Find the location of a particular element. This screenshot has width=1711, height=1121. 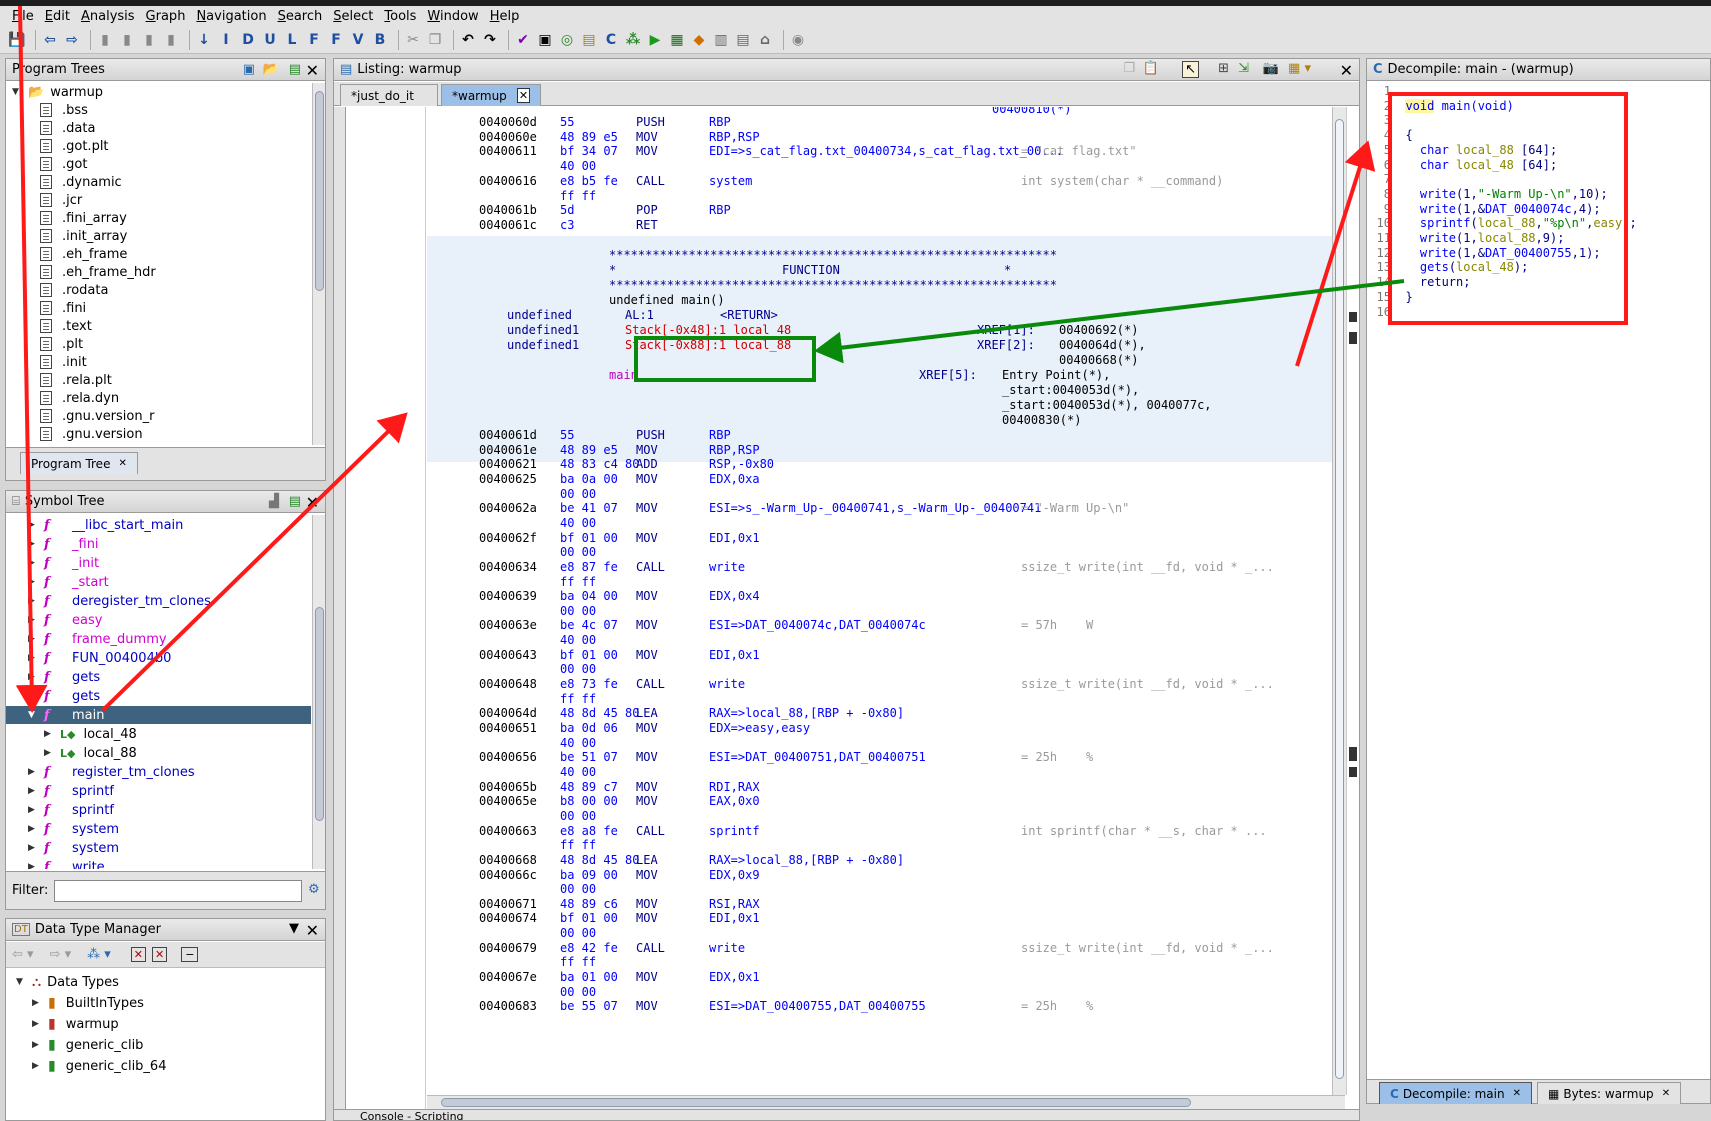

layout-icon: ▦ ▾ is located at coordinates (1299, 68).